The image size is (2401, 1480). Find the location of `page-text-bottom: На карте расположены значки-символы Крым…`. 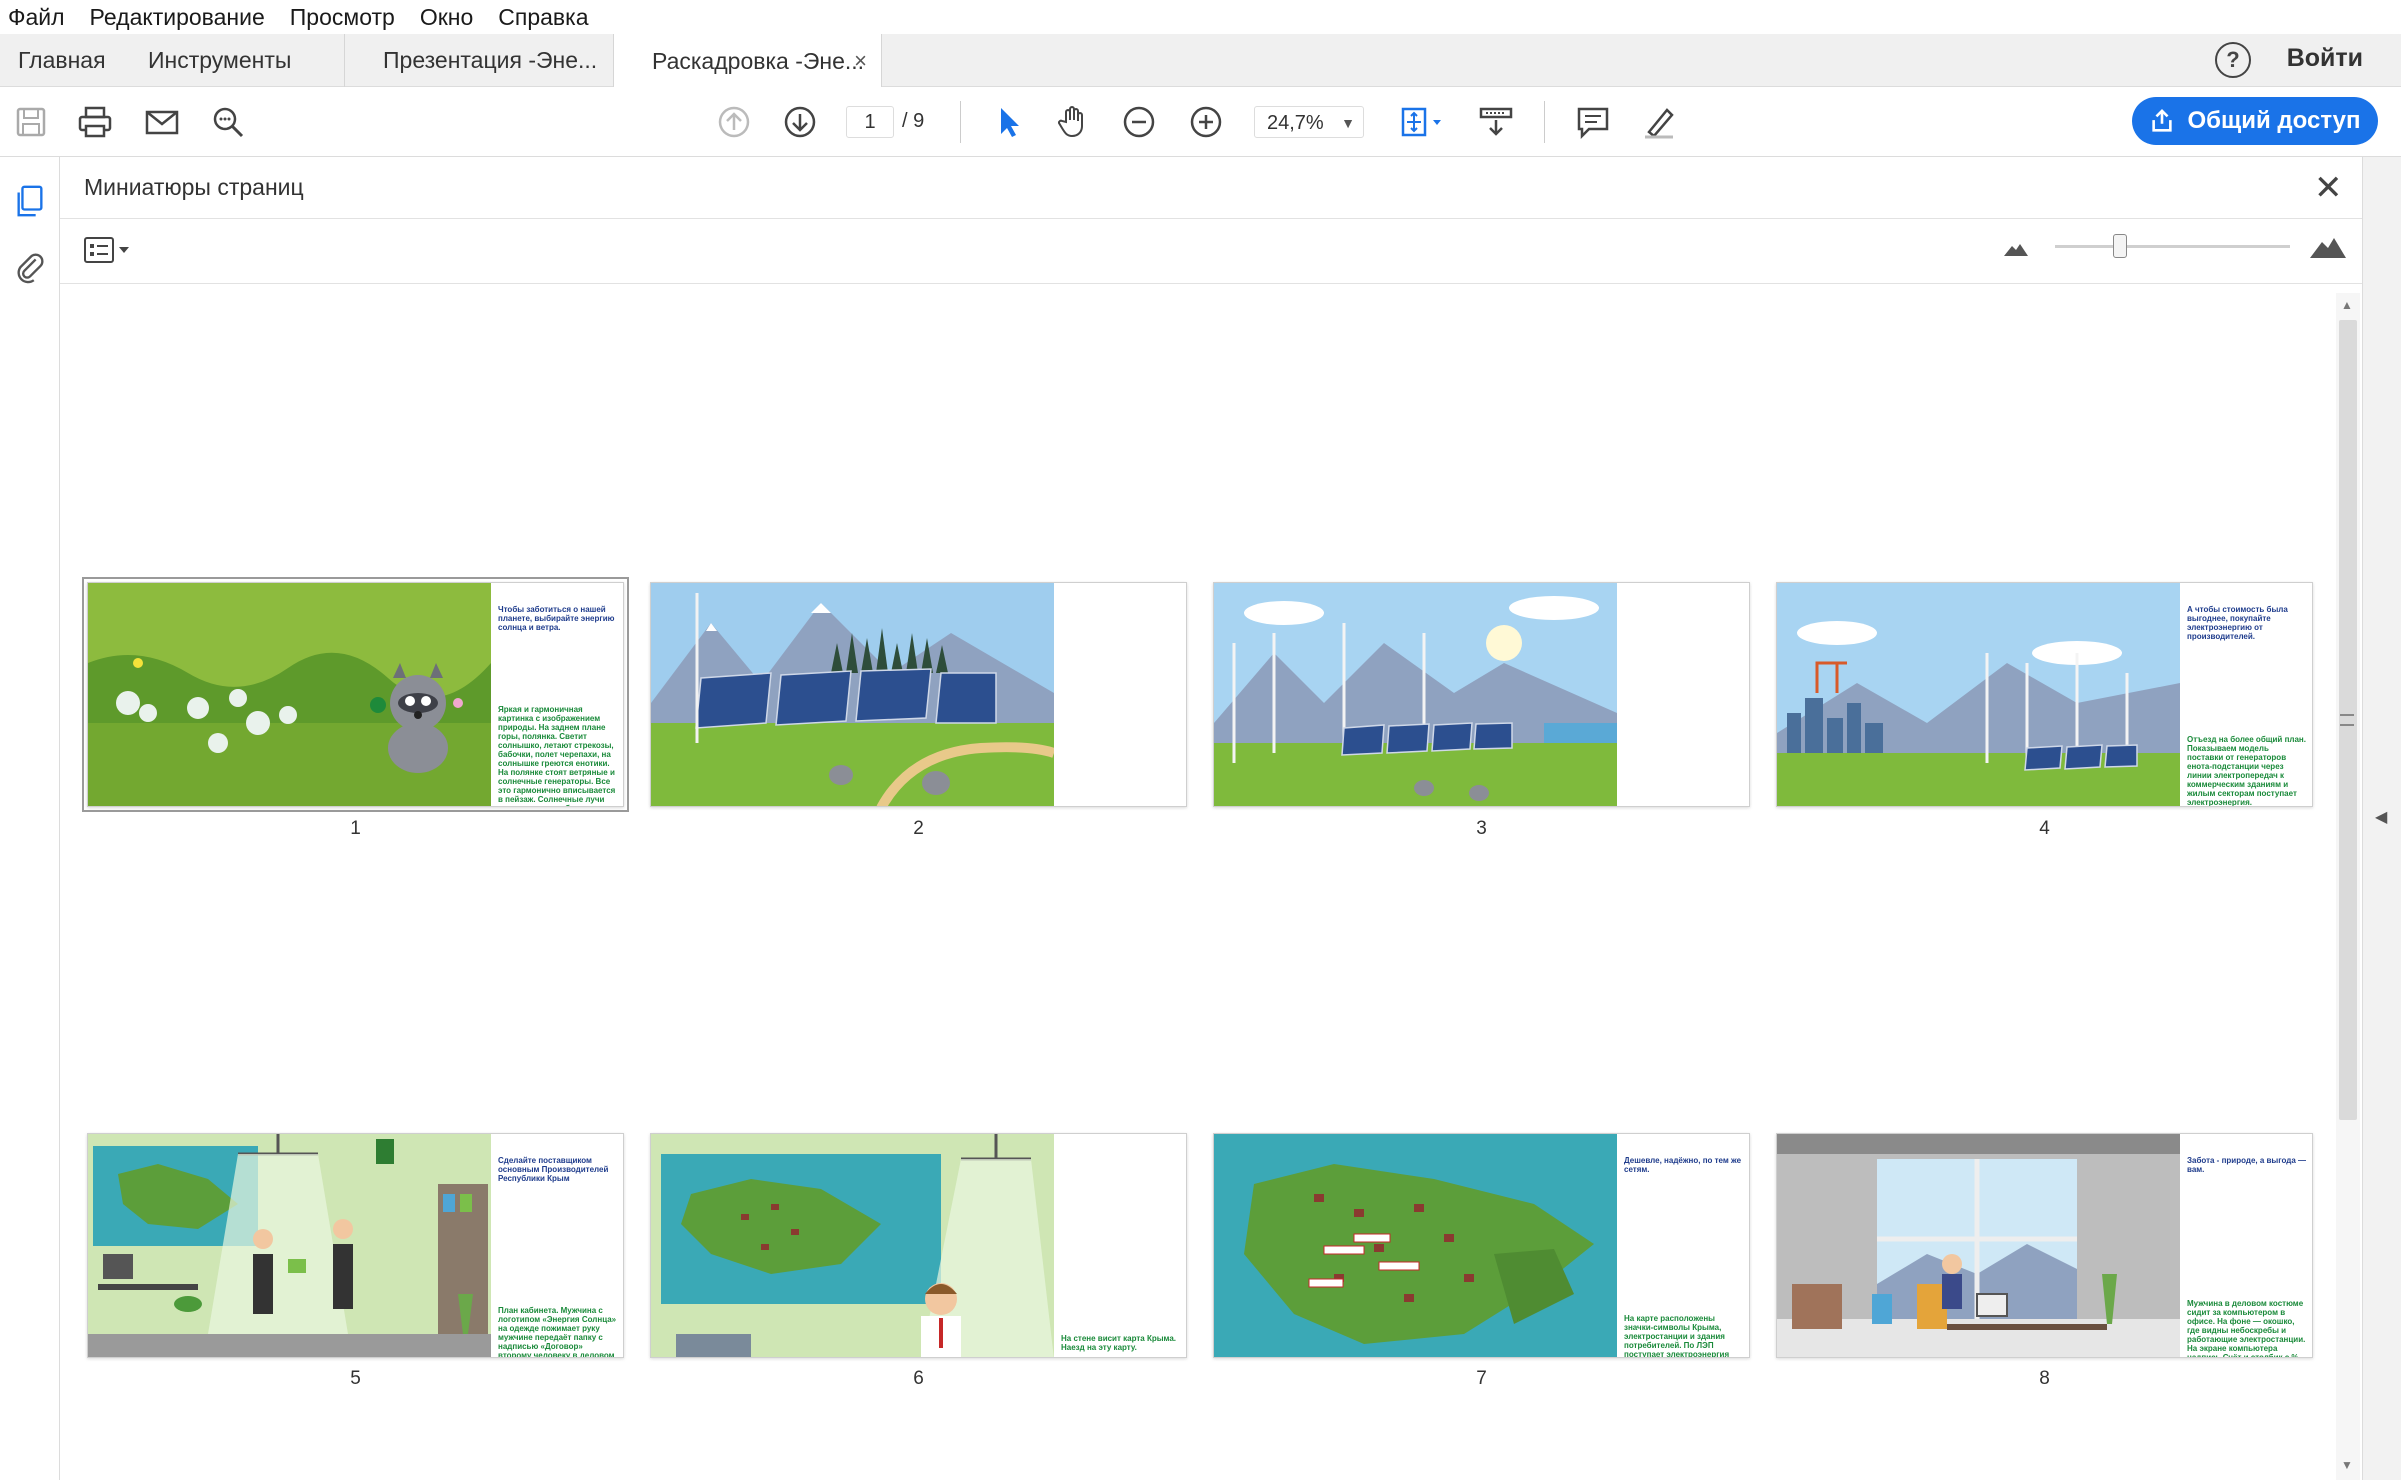

page-text-bottom: На карте расположены значки-символы Крым… is located at coordinates (1677, 1336).